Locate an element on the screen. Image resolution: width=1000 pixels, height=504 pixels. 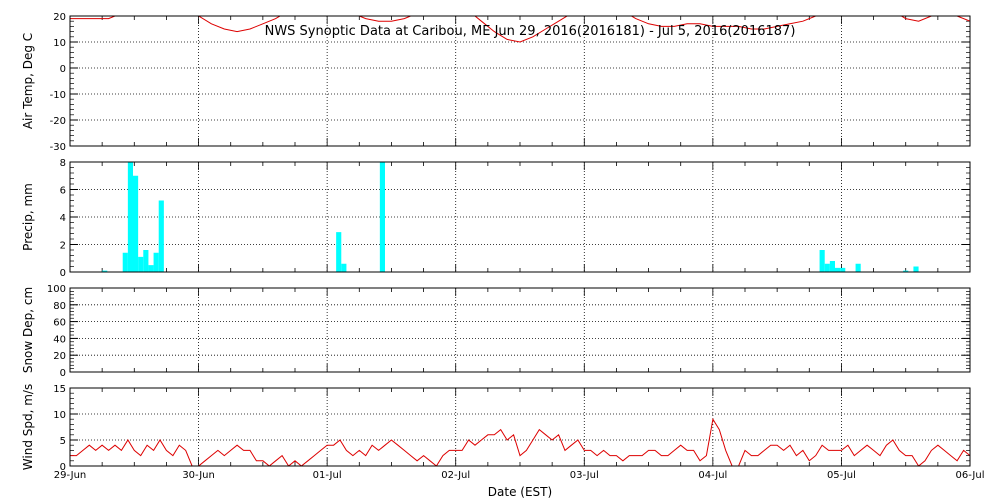
x-tick-label: 02-Jul is located at coordinates (455, 475).